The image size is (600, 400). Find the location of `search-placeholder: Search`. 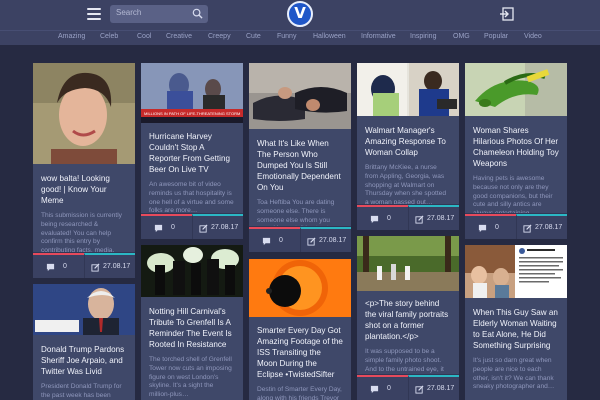

search-placeholder: Search is located at coordinates (129, 12).